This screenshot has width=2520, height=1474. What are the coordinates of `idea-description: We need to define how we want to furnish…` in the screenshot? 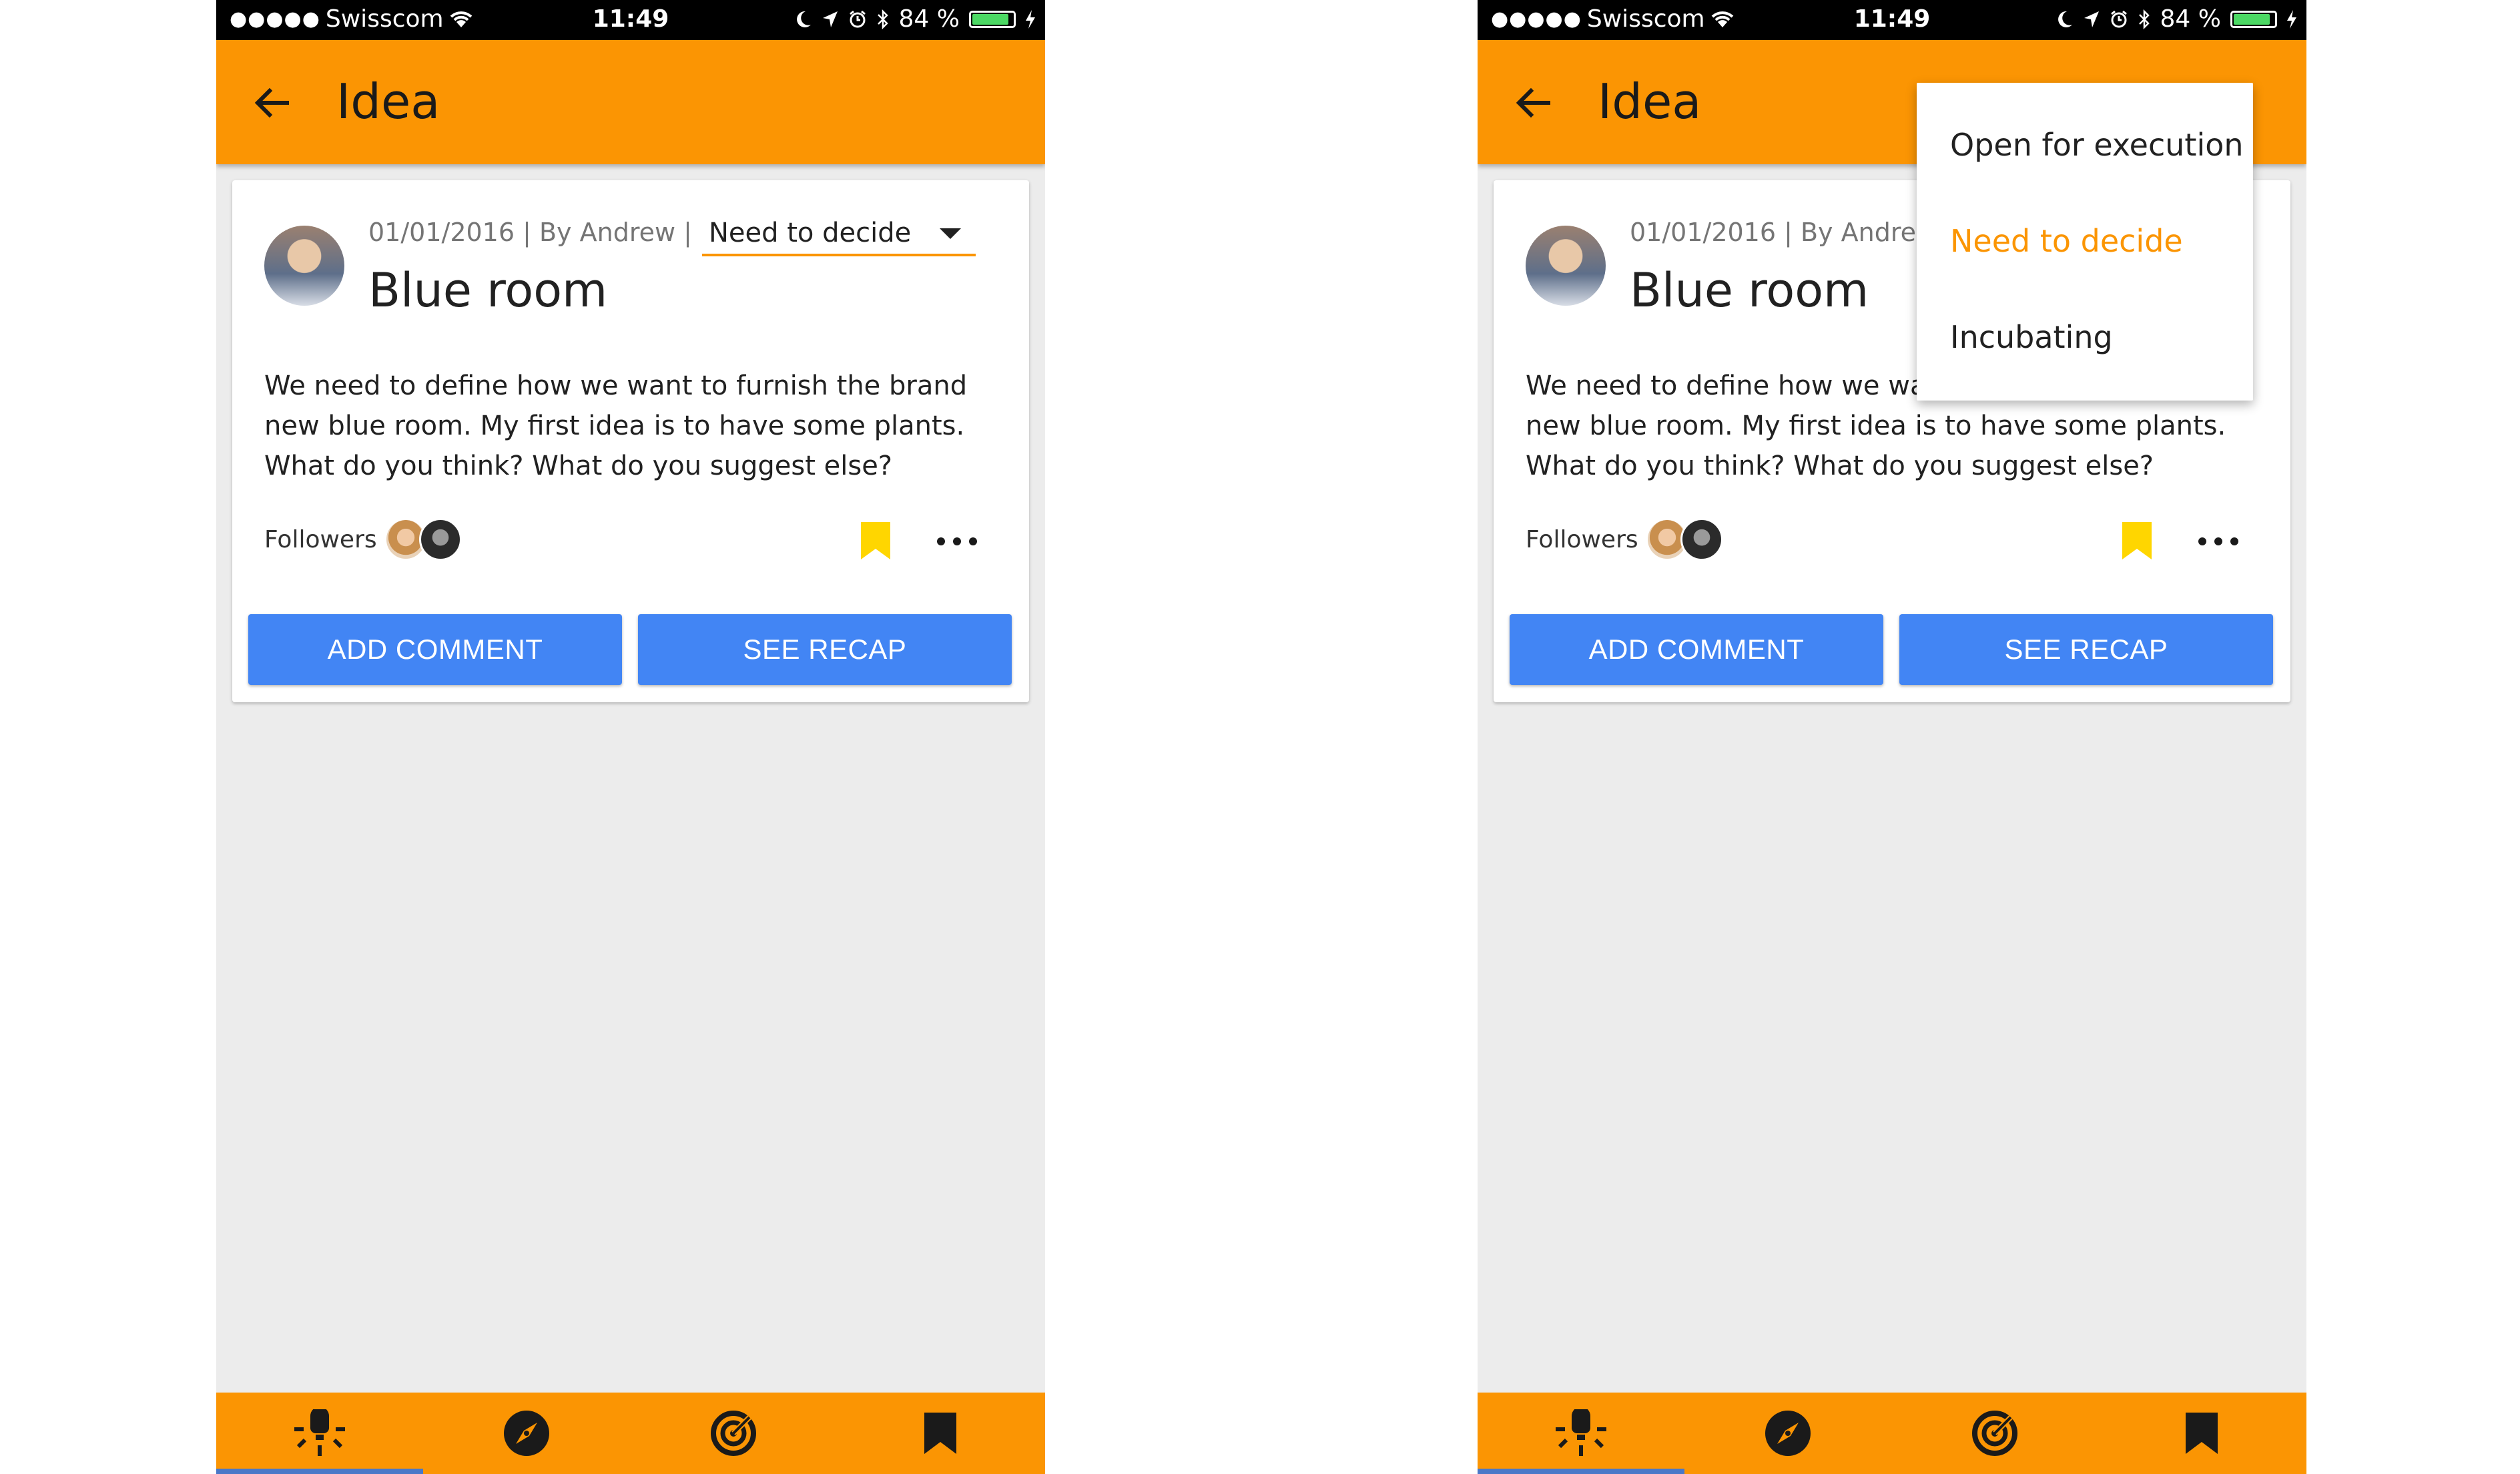 It's located at (616, 426).